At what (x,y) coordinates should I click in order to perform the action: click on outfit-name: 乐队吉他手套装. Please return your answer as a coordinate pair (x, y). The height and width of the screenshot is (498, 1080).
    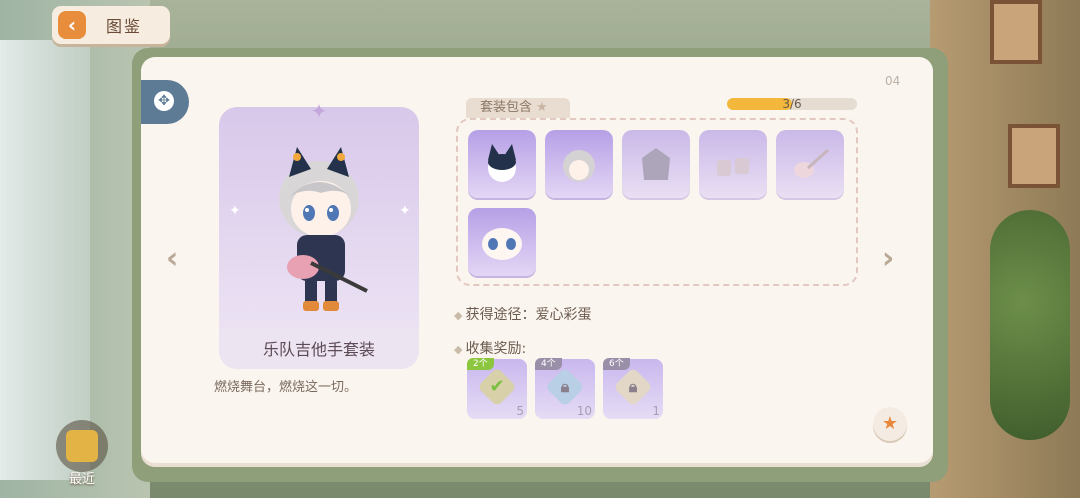
    Looking at the image, I should click on (318, 349).